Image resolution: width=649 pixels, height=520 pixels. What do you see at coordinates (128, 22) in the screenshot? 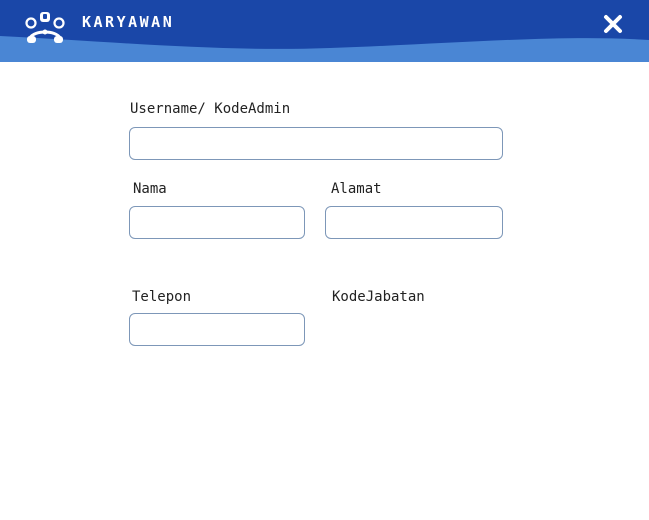
I see `page-title: KARYAWAN` at bounding box center [128, 22].